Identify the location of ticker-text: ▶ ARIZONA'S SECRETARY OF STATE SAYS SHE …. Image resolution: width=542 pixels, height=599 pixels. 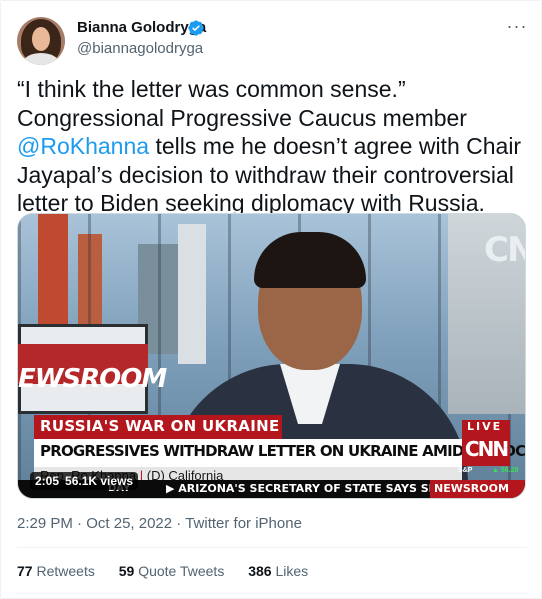
(320, 488).